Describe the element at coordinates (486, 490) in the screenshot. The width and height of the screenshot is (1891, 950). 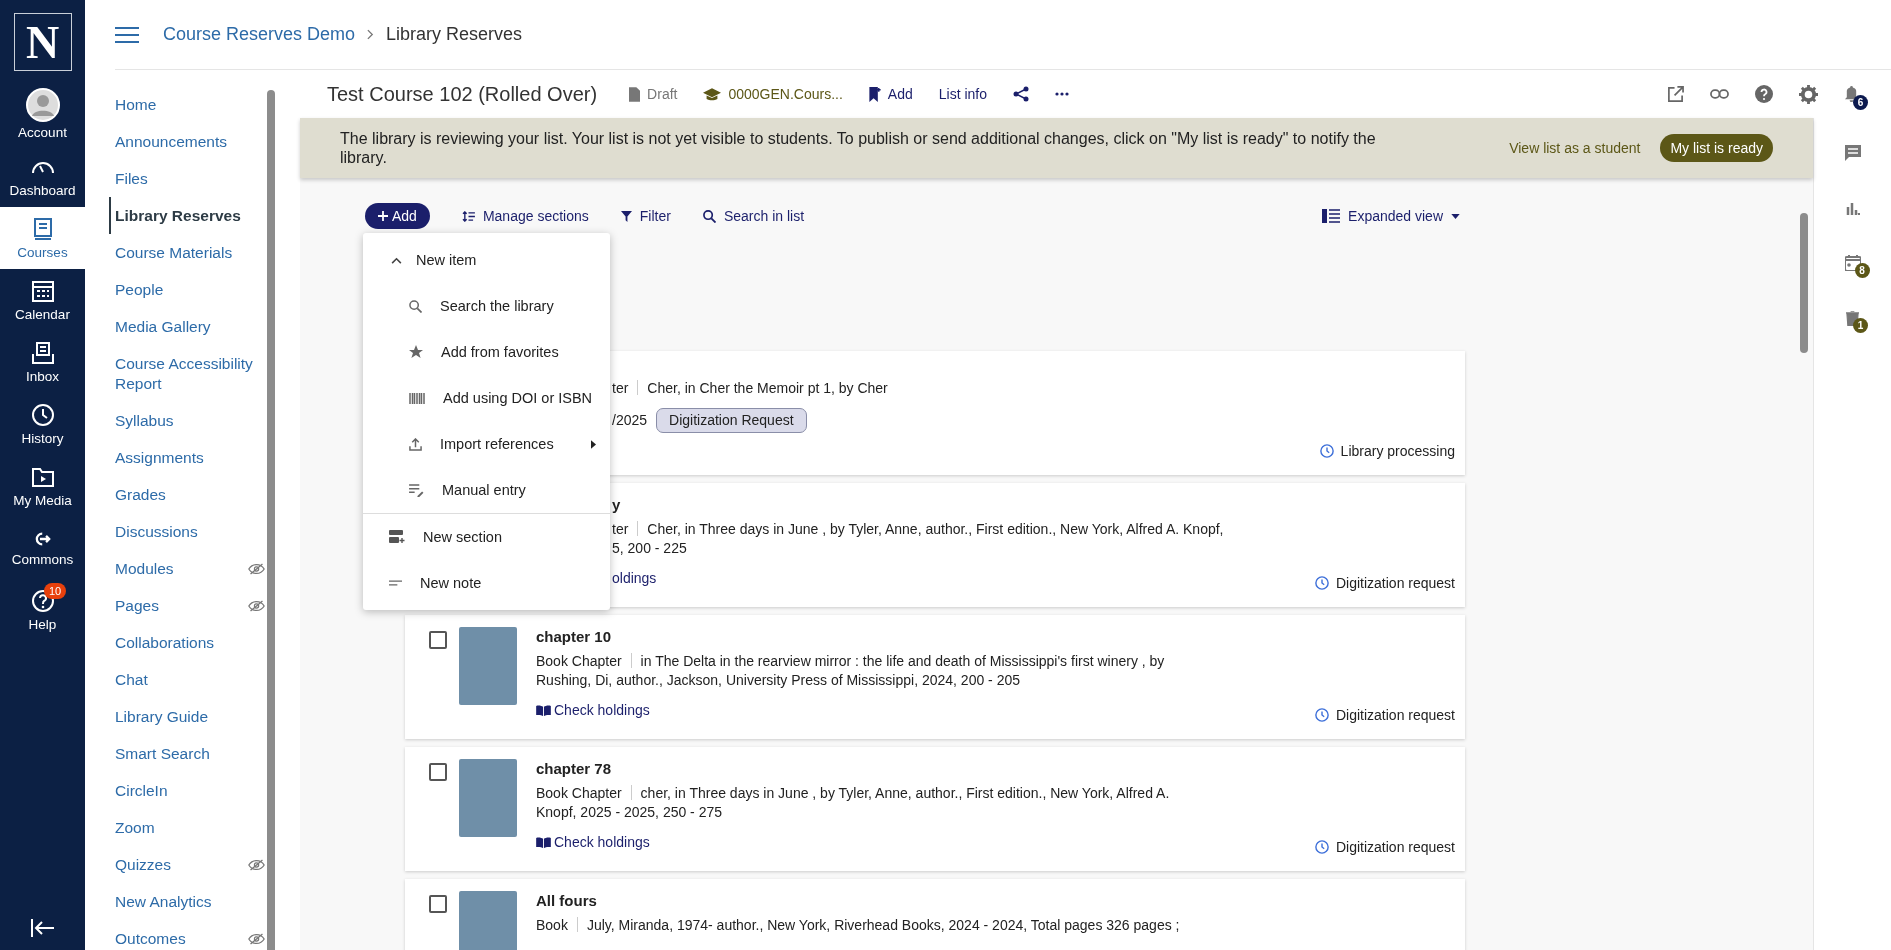
I see `menu-item: Manual entry` at that location.